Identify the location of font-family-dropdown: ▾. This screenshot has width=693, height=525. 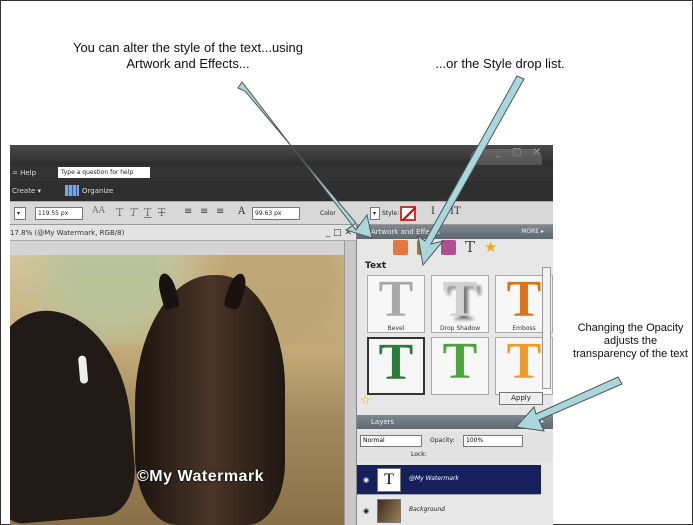
(20, 213).